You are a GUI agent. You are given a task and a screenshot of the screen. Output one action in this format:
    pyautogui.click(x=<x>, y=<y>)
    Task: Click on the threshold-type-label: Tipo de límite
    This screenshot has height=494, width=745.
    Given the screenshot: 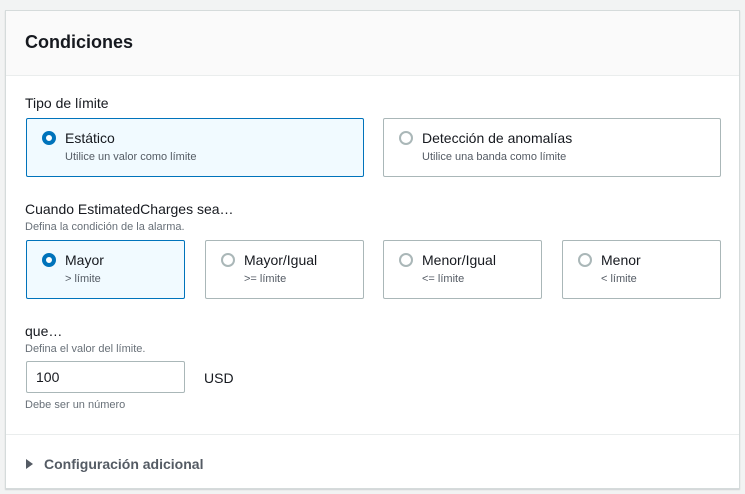 What is the action you would take?
    pyautogui.click(x=67, y=103)
    